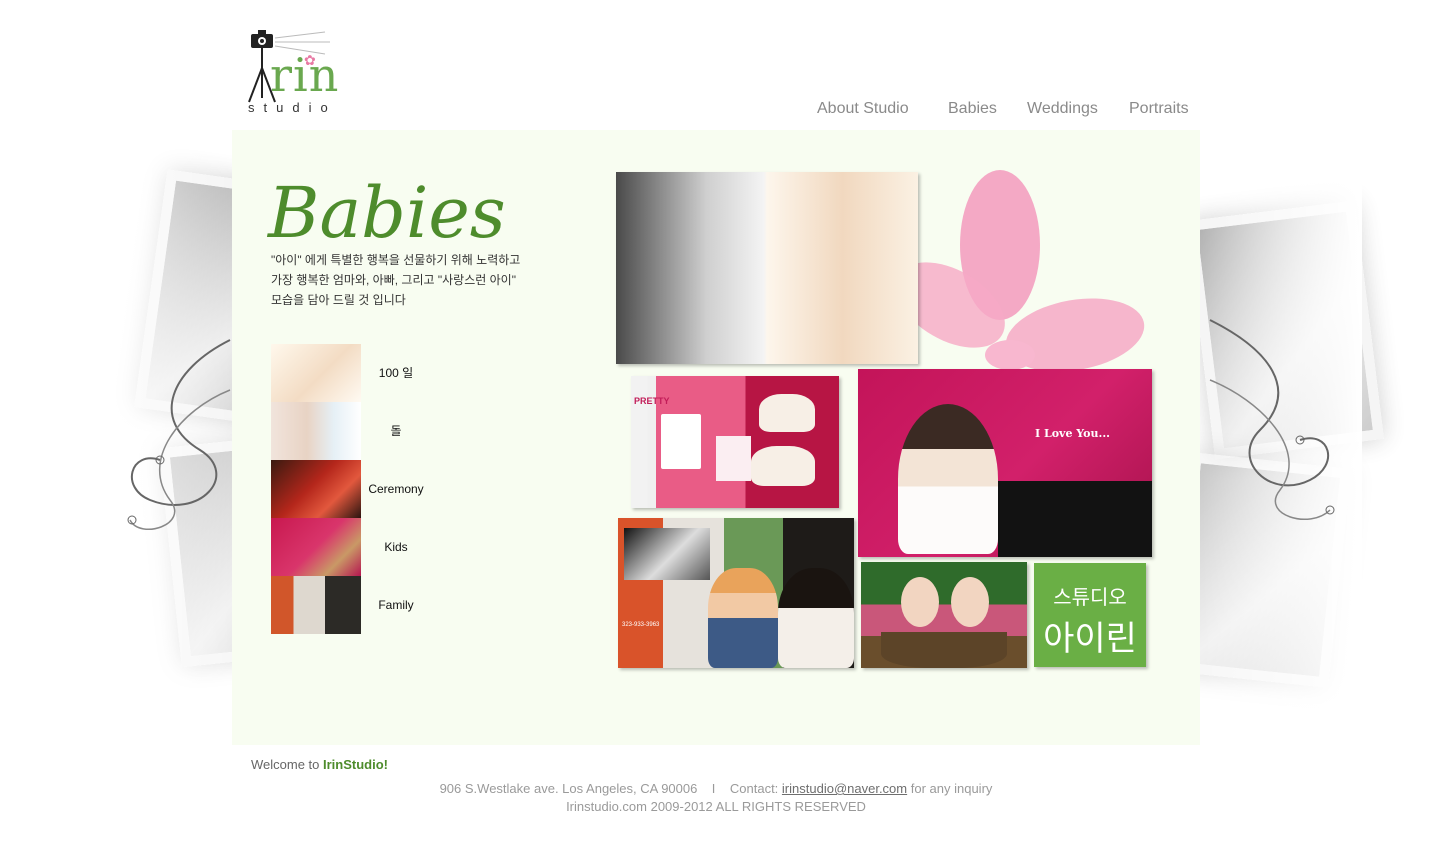 The image size is (1433, 867). What do you see at coordinates (1075, 519) in the screenshot?
I see `piano` at bounding box center [1075, 519].